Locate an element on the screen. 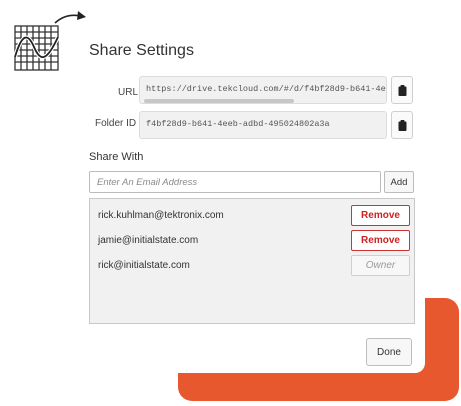 The width and height of the screenshot is (461, 406). copy-url-button is located at coordinates (402, 90).